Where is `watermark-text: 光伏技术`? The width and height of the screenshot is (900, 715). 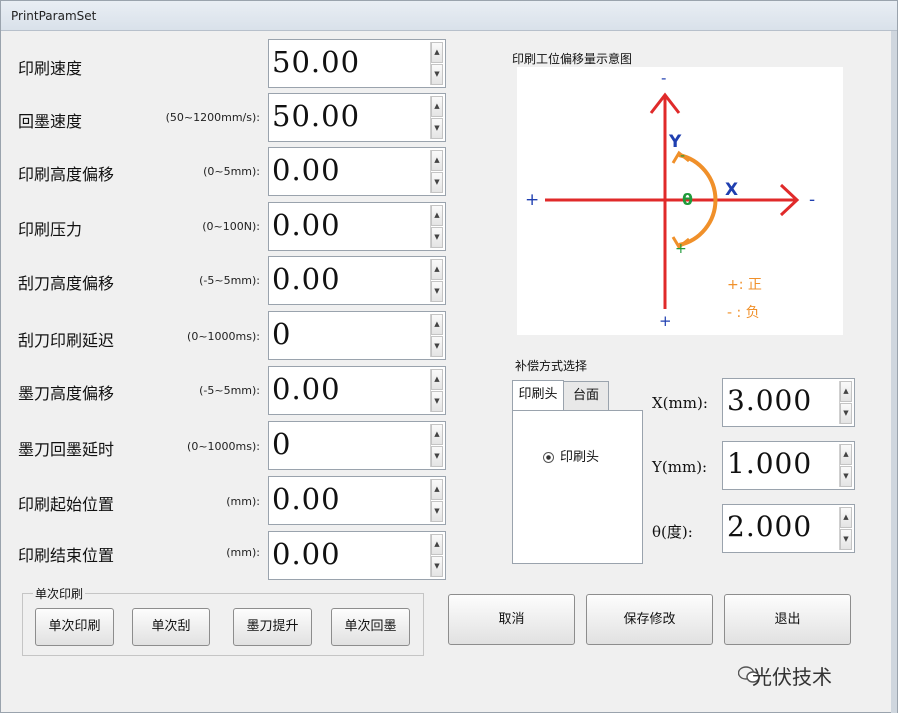 watermark-text: 光伏技术 is located at coordinates (792, 677).